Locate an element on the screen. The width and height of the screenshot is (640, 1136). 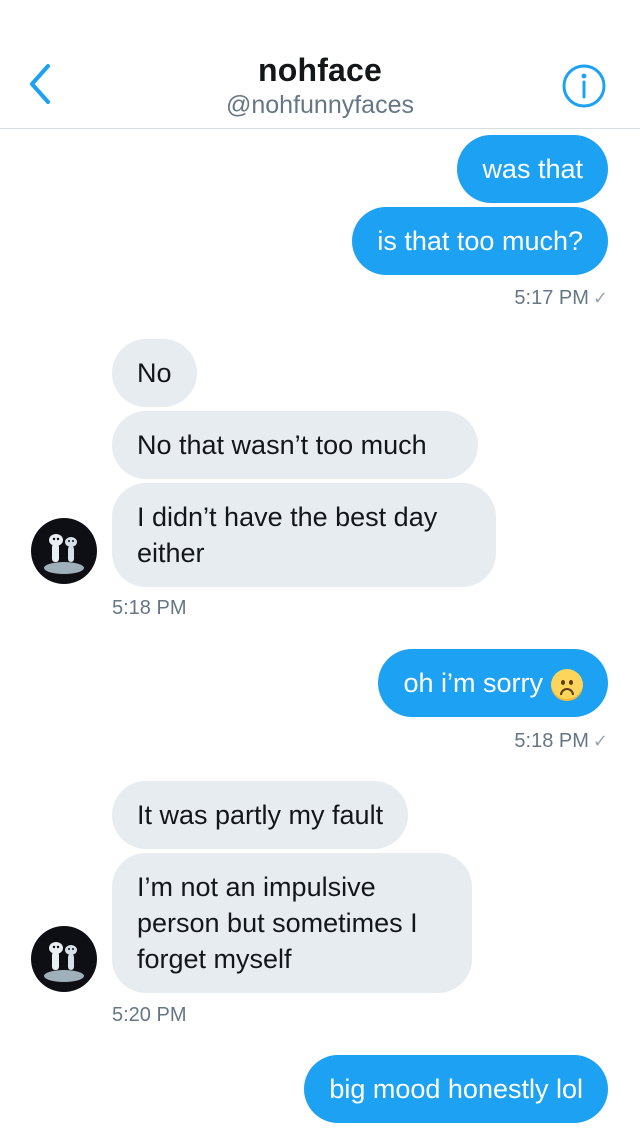
message-timestamp: 5:18 PM is located at coordinates (149, 608).